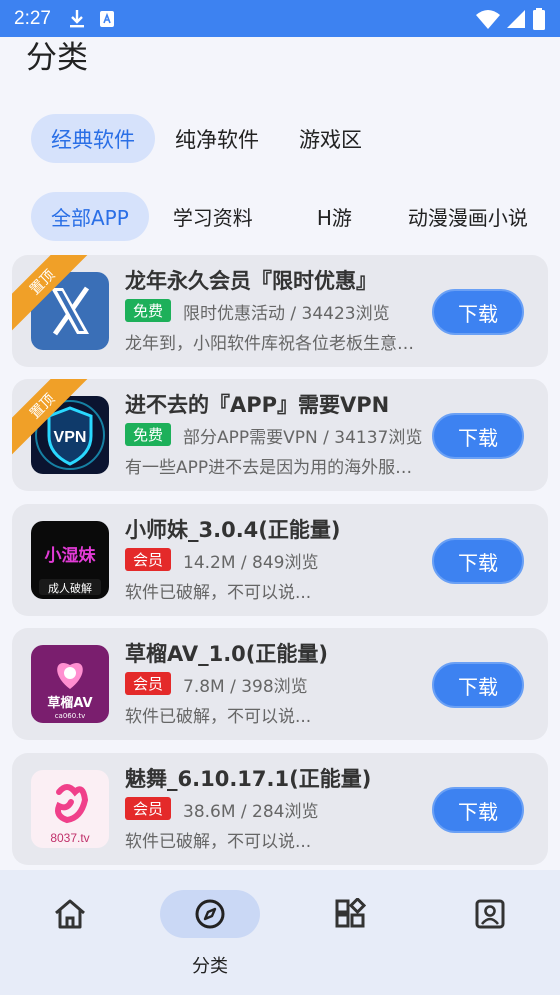  Describe the element at coordinates (106, 18) in the screenshot. I see `app-notification-icon` at that location.